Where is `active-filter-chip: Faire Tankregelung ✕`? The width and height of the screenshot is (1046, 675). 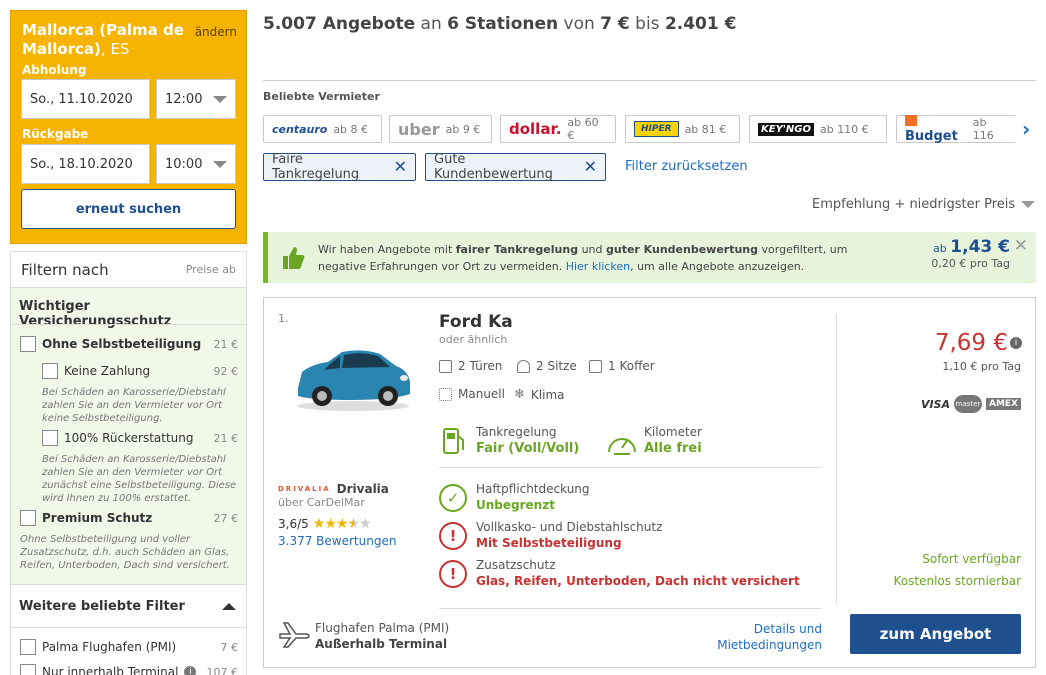 active-filter-chip: Faire Tankregelung ✕ is located at coordinates (339, 167).